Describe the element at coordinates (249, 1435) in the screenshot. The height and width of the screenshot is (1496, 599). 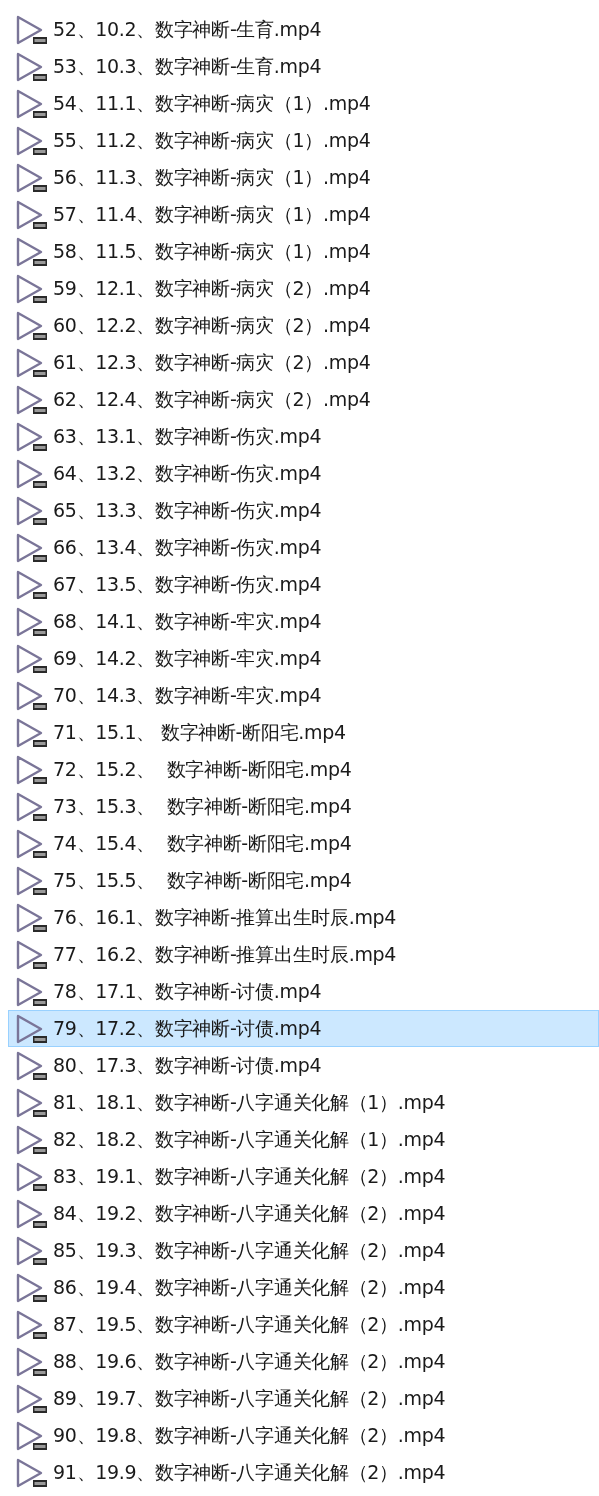
I see `file-name: 90、19.8、数字神断-八字通关化解（2）.mp4` at that location.